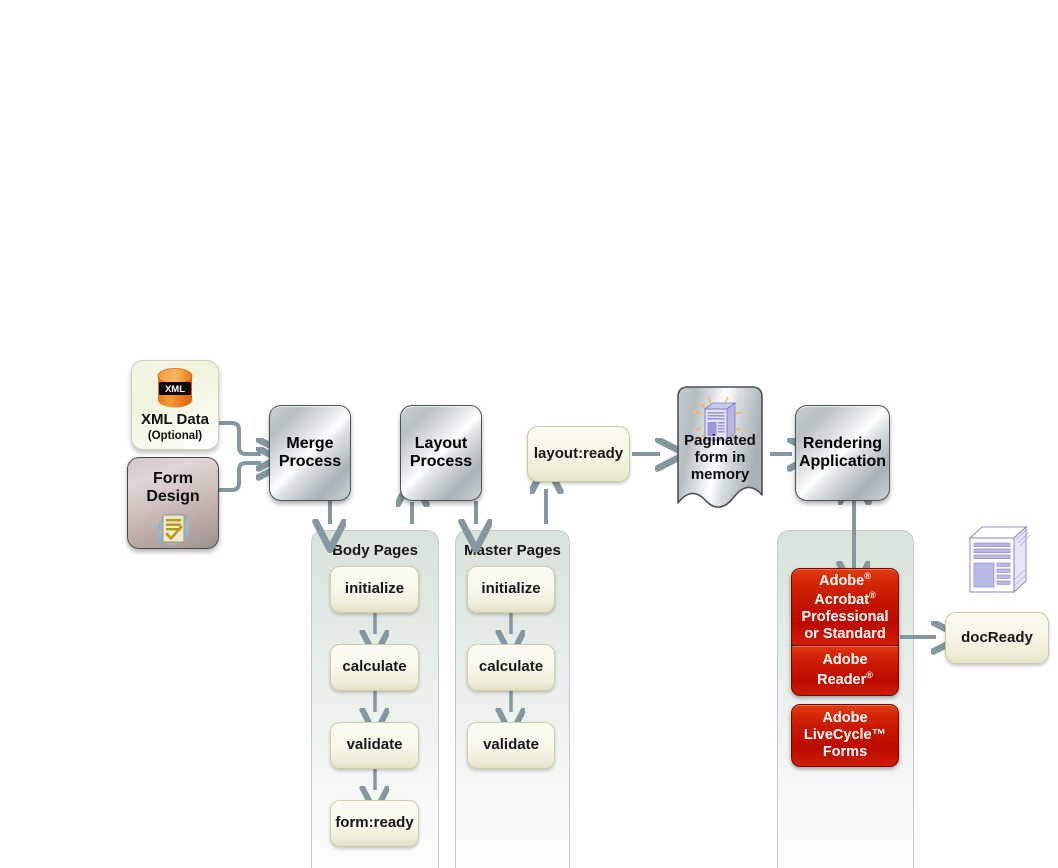 This screenshot has height=868, width=1058. What do you see at coordinates (375, 550) in the screenshot?
I see `pane-title-body-pages: Body Pages` at bounding box center [375, 550].